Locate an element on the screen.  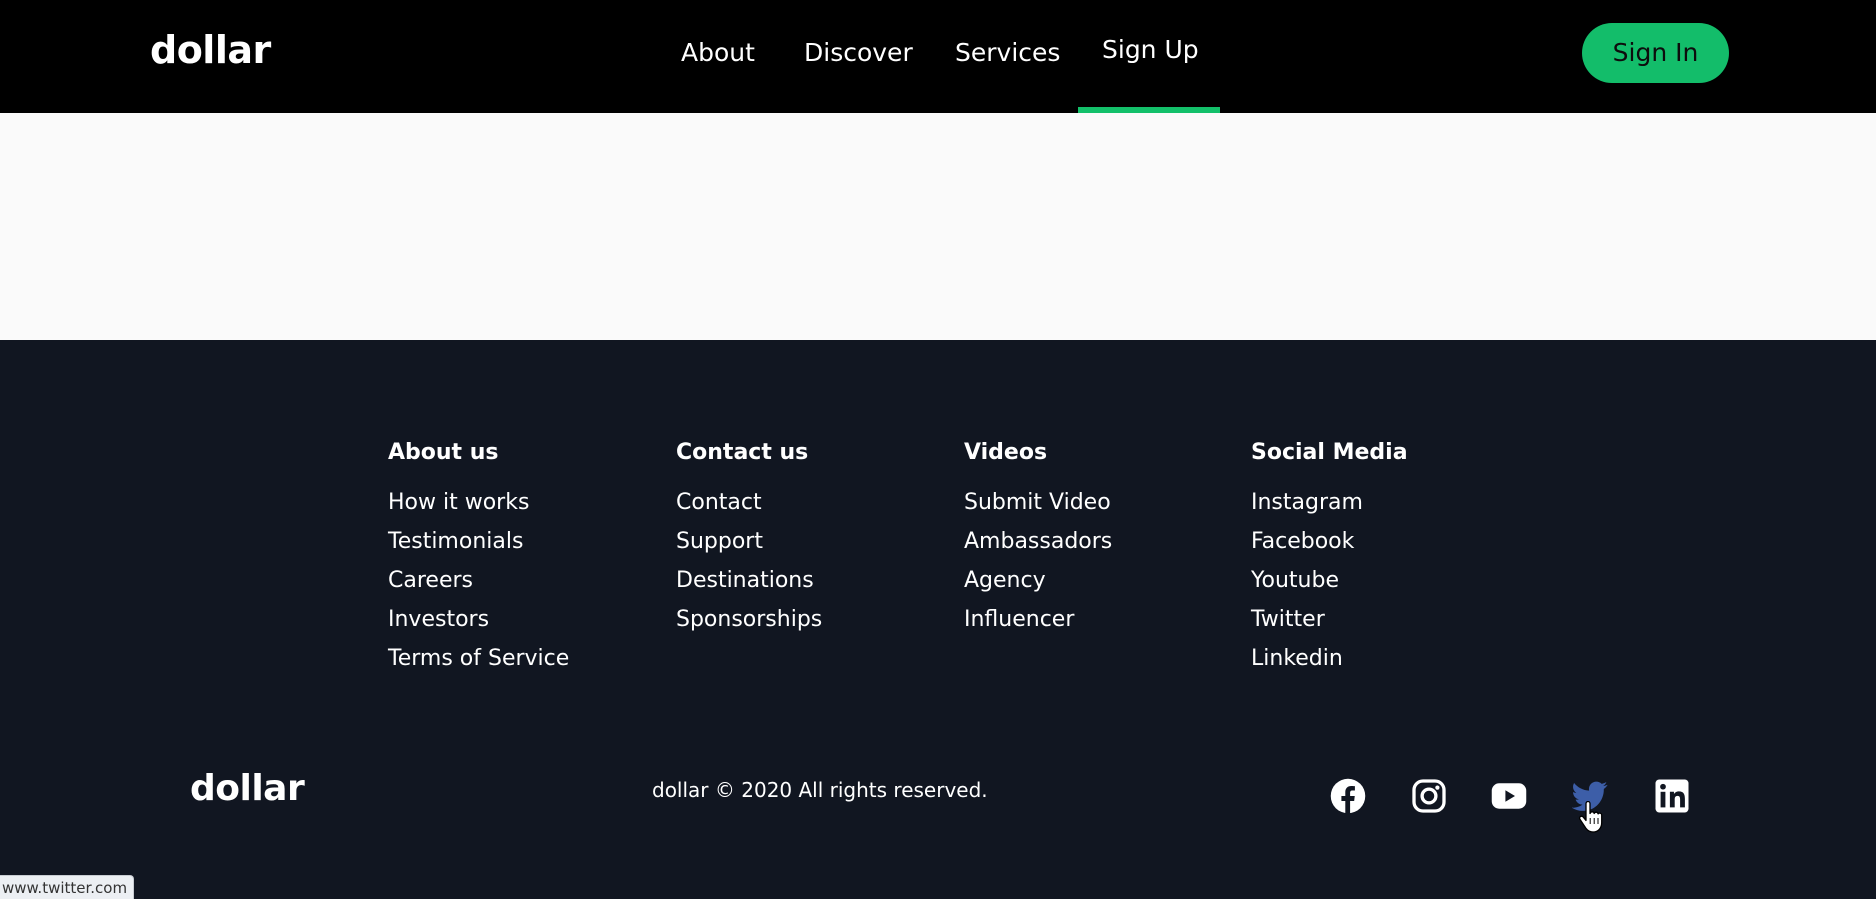
footer-link-influencer: Influencer is located at coordinates (1094, 622).